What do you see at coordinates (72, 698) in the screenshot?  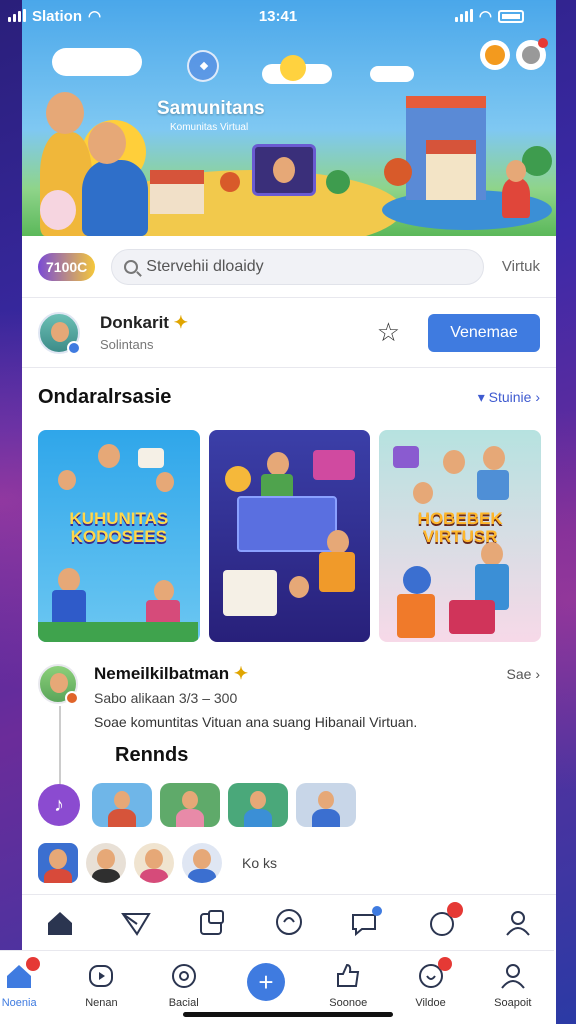 I see `status-badge` at bounding box center [72, 698].